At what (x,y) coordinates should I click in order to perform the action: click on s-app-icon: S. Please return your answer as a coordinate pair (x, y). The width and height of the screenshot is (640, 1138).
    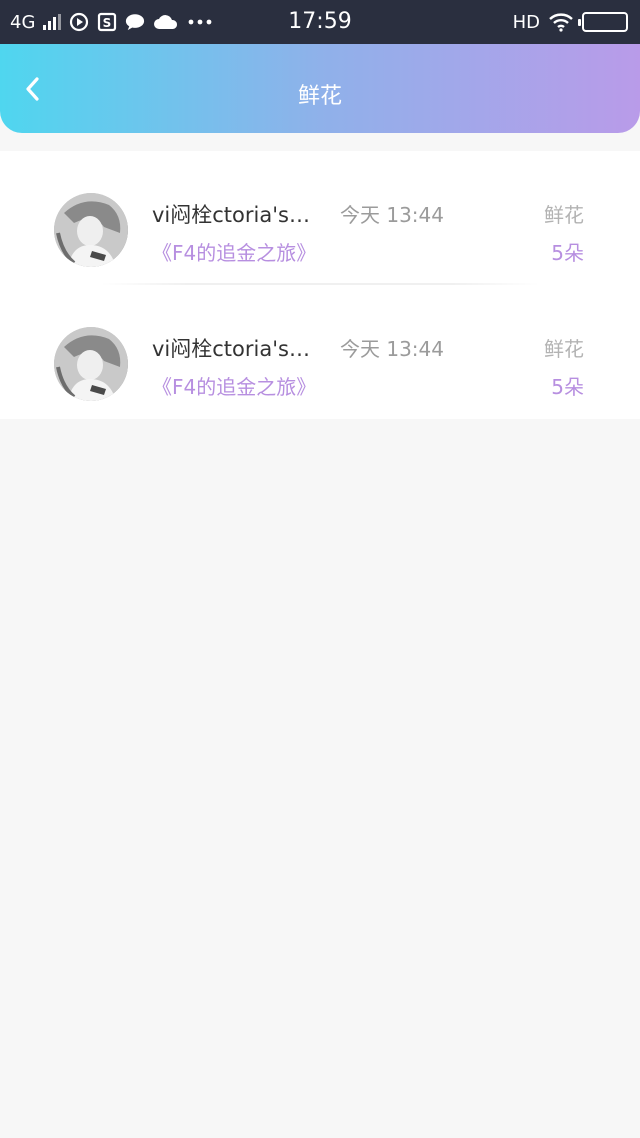
    Looking at the image, I should click on (107, 22).